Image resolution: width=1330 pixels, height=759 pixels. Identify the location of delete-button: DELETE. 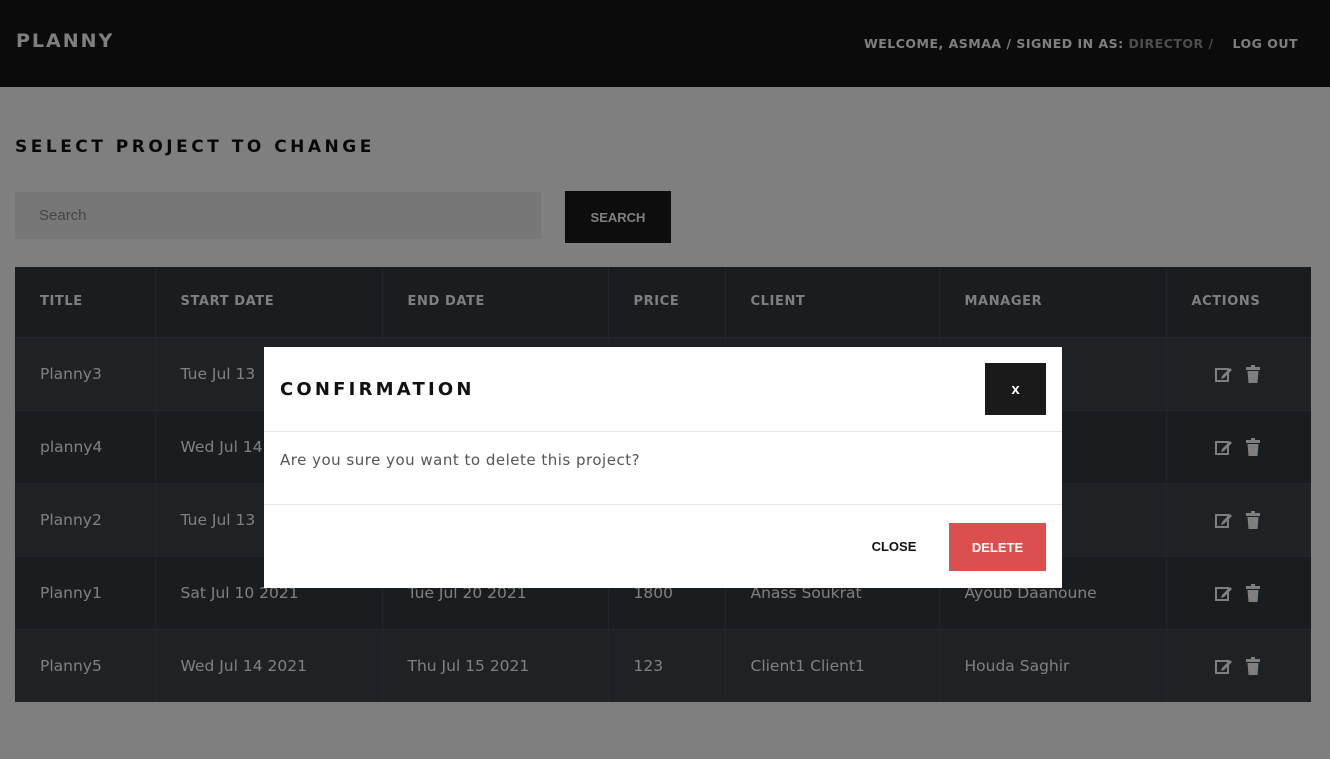
(997, 547).